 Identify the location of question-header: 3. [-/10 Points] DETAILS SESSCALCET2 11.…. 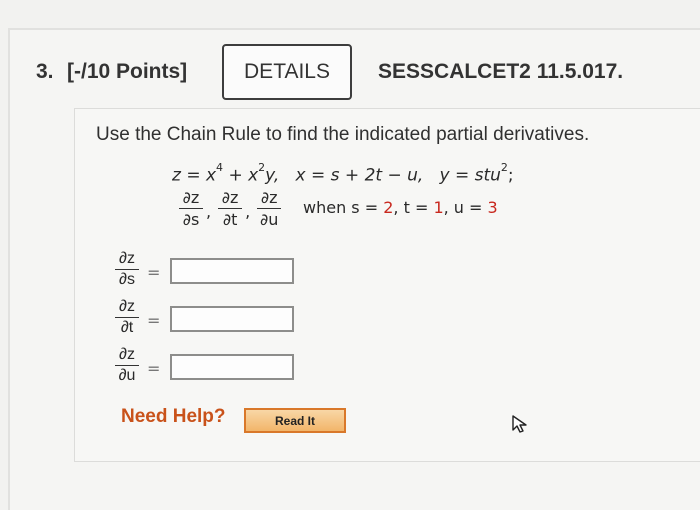
(350, 72).